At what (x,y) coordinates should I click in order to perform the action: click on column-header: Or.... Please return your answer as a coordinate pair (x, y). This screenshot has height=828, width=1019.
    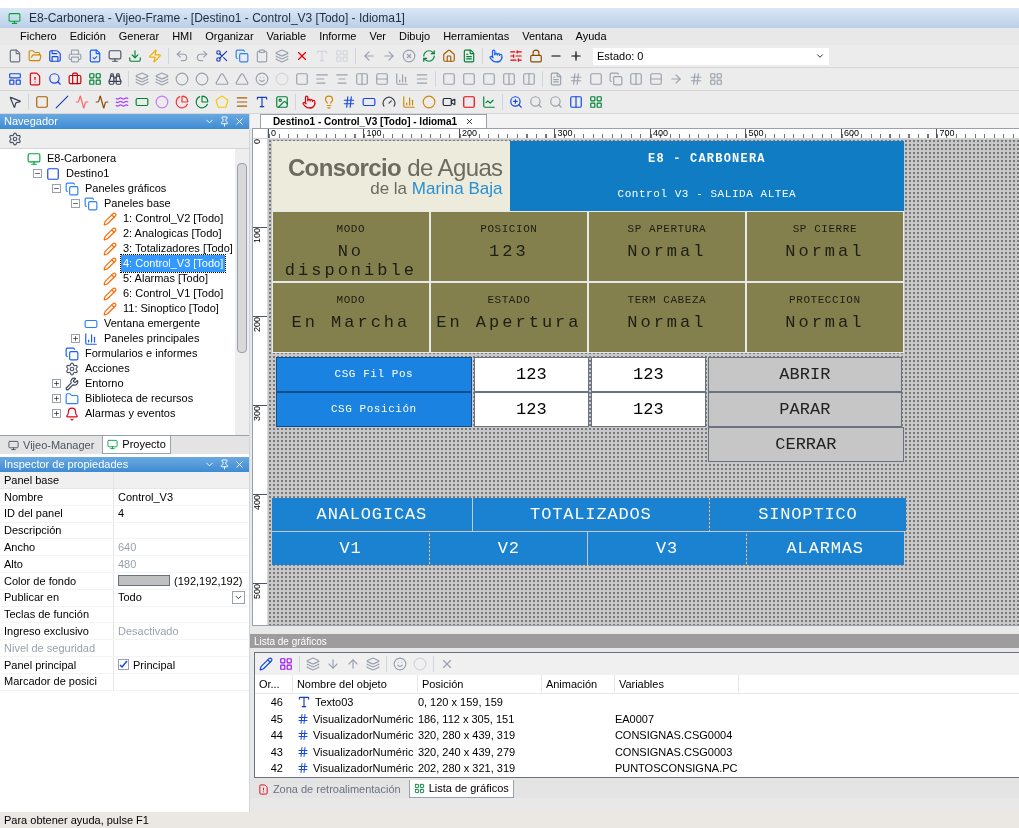
    Looking at the image, I should click on (273, 684).